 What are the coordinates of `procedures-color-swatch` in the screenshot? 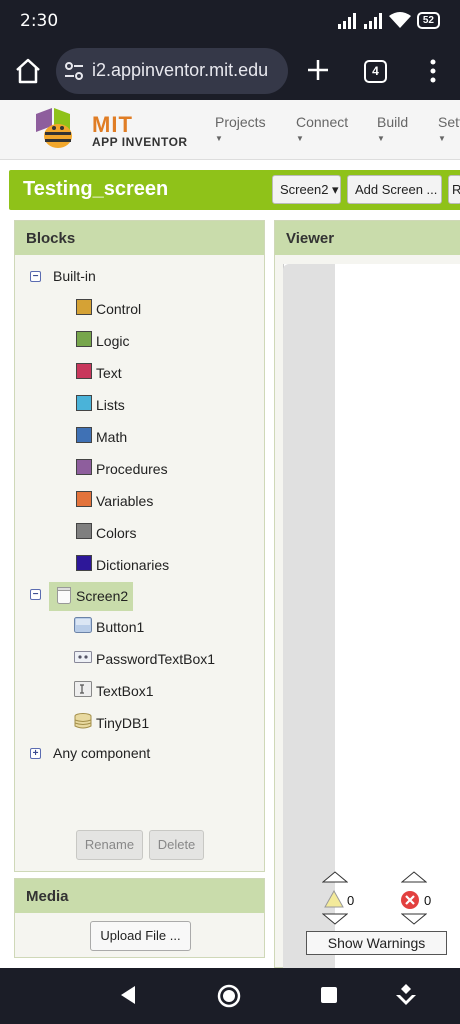 It's located at (84, 467).